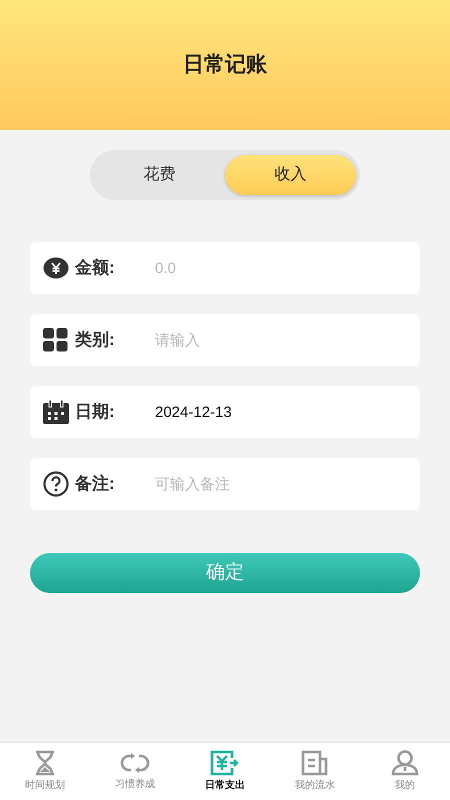 The width and height of the screenshot is (450, 800). I want to click on field-label: 日期:, so click(95, 412).